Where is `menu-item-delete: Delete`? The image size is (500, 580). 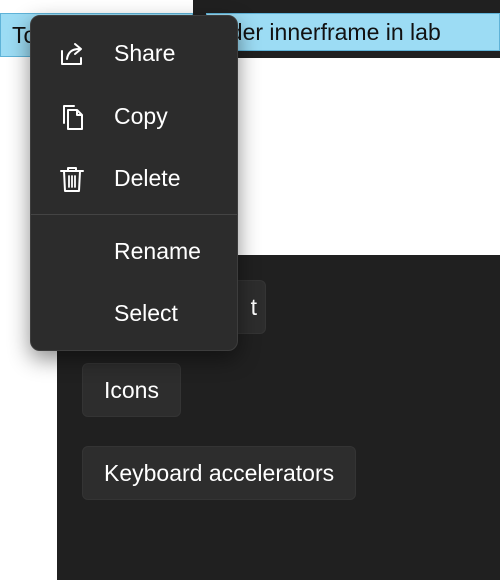
menu-item-delete: Delete is located at coordinates (134, 179).